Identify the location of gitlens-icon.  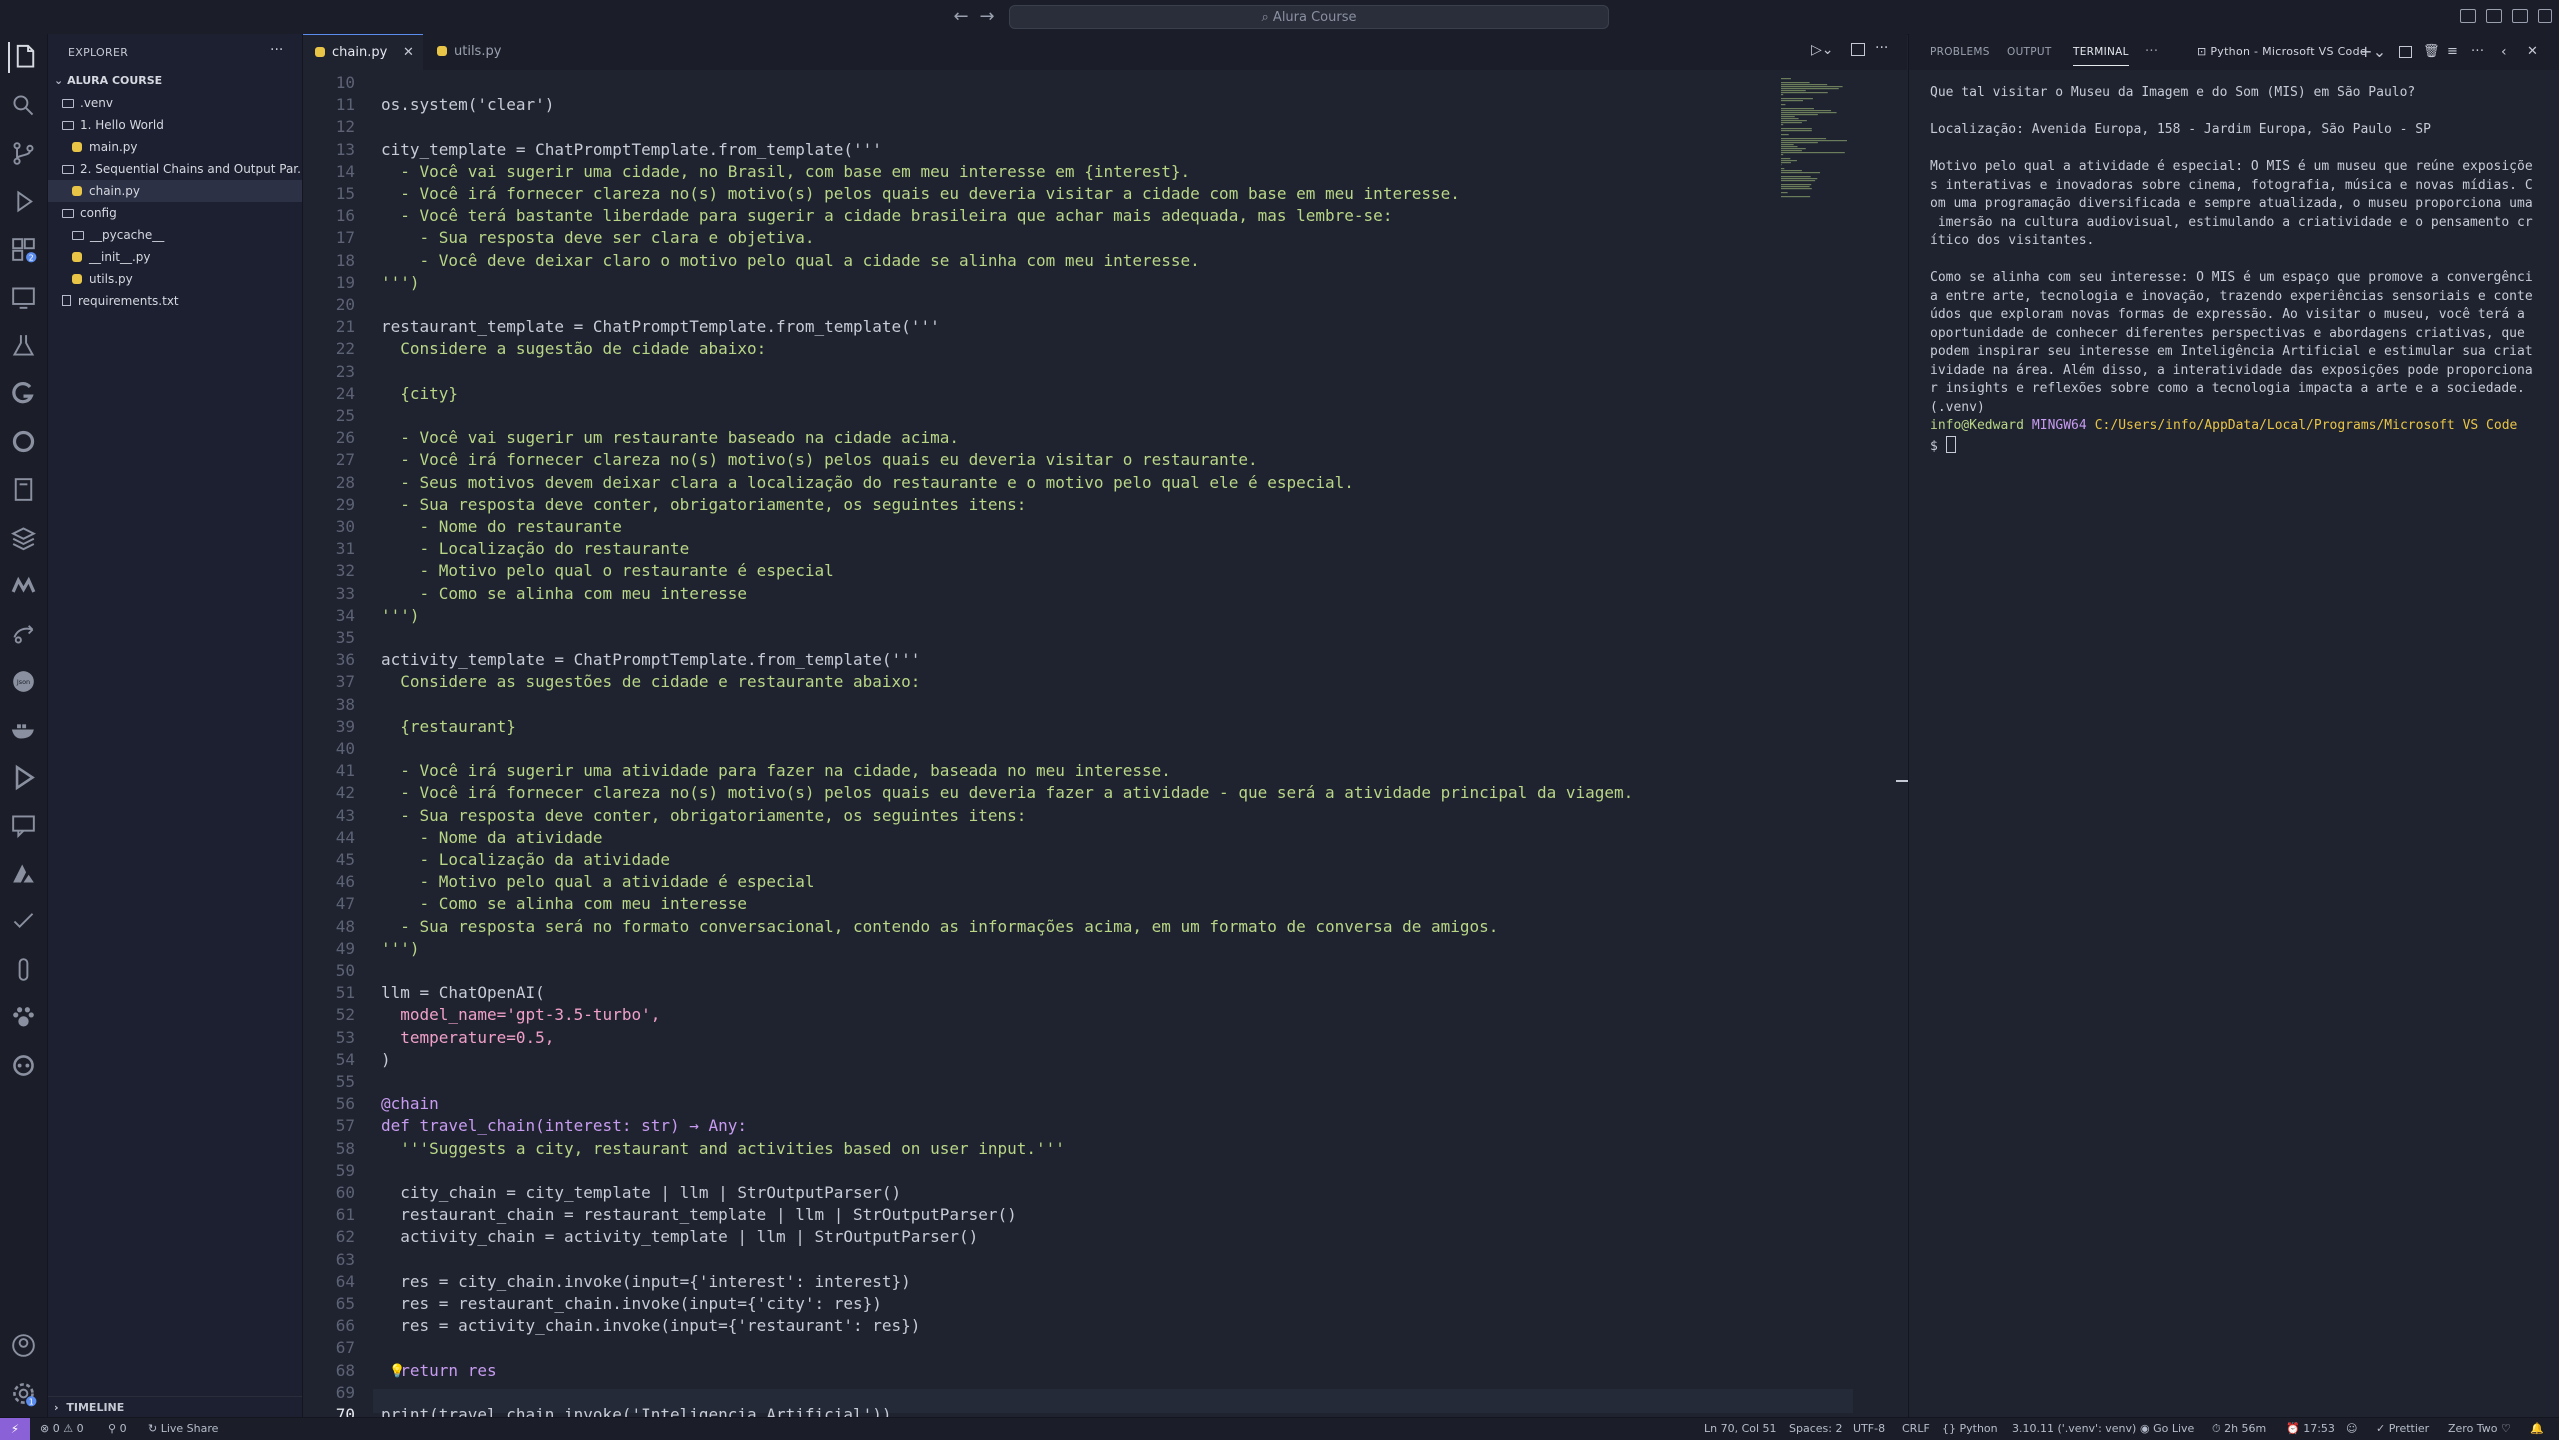
(23, 393).